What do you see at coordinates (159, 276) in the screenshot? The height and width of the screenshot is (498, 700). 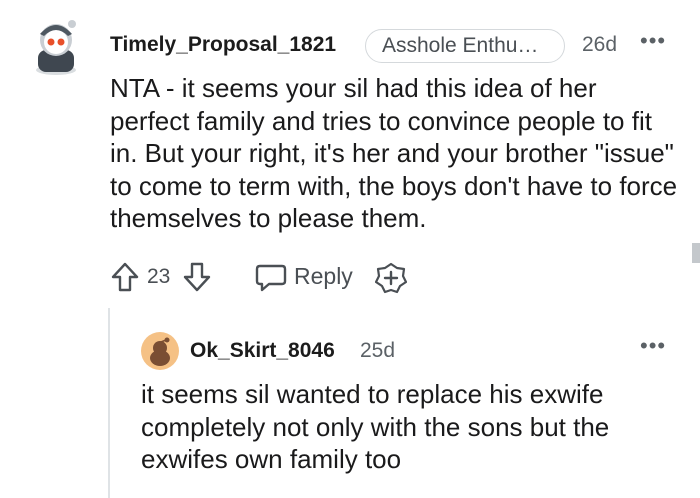 I see `vote-count: 23` at bounding box center [159, 276].